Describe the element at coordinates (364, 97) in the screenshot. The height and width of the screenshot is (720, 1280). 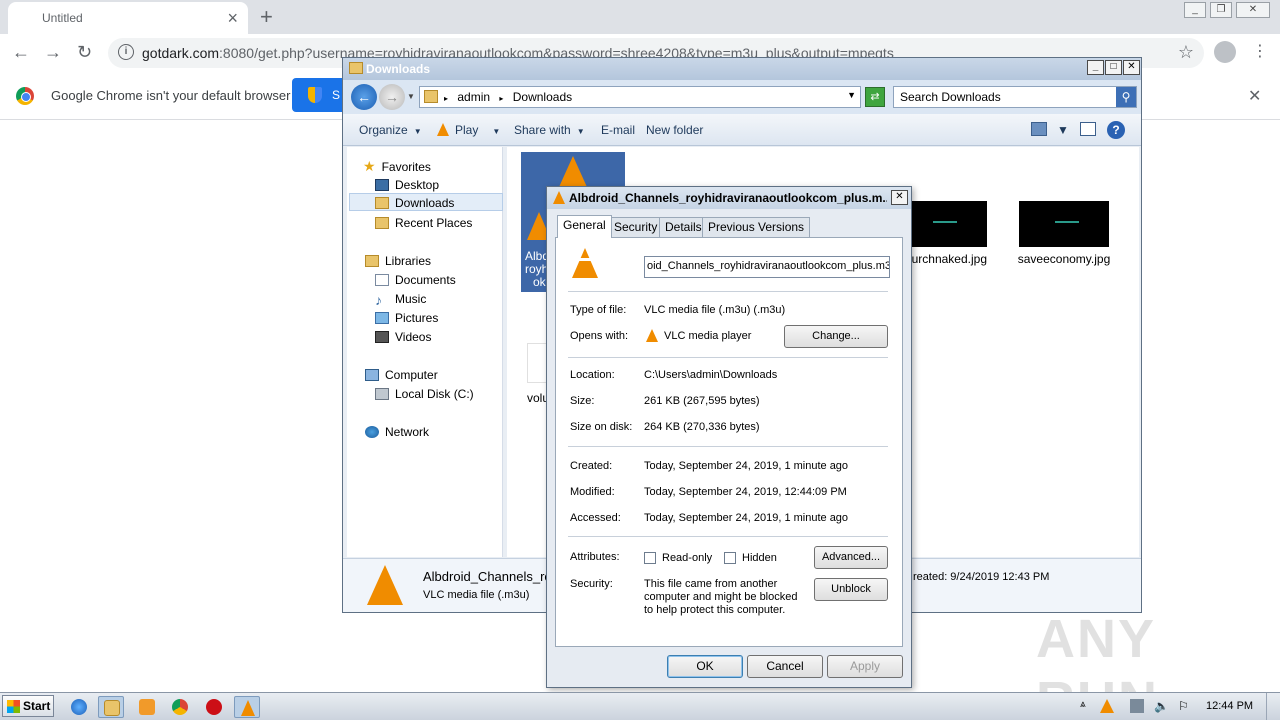
I see `explorer-back-icon: ←` at that location.